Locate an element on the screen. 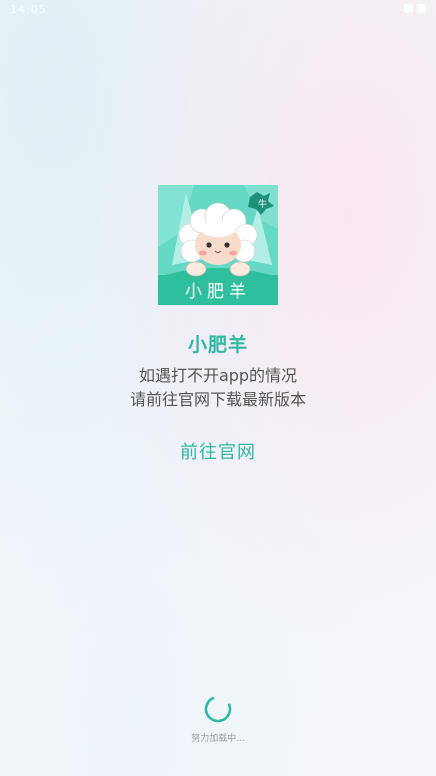 The image size is (436, 776). battery-icon is located at coordinates (421, 8).